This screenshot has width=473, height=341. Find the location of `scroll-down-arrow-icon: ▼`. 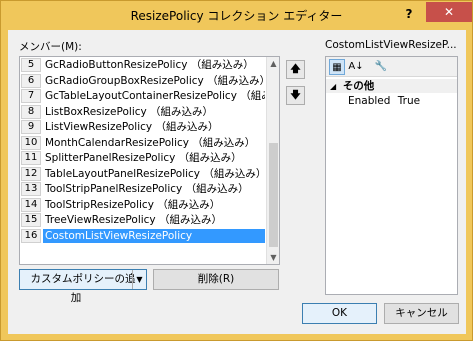

scroll-down-arrow-icon: ▼ is located at coordinates (273, 257).